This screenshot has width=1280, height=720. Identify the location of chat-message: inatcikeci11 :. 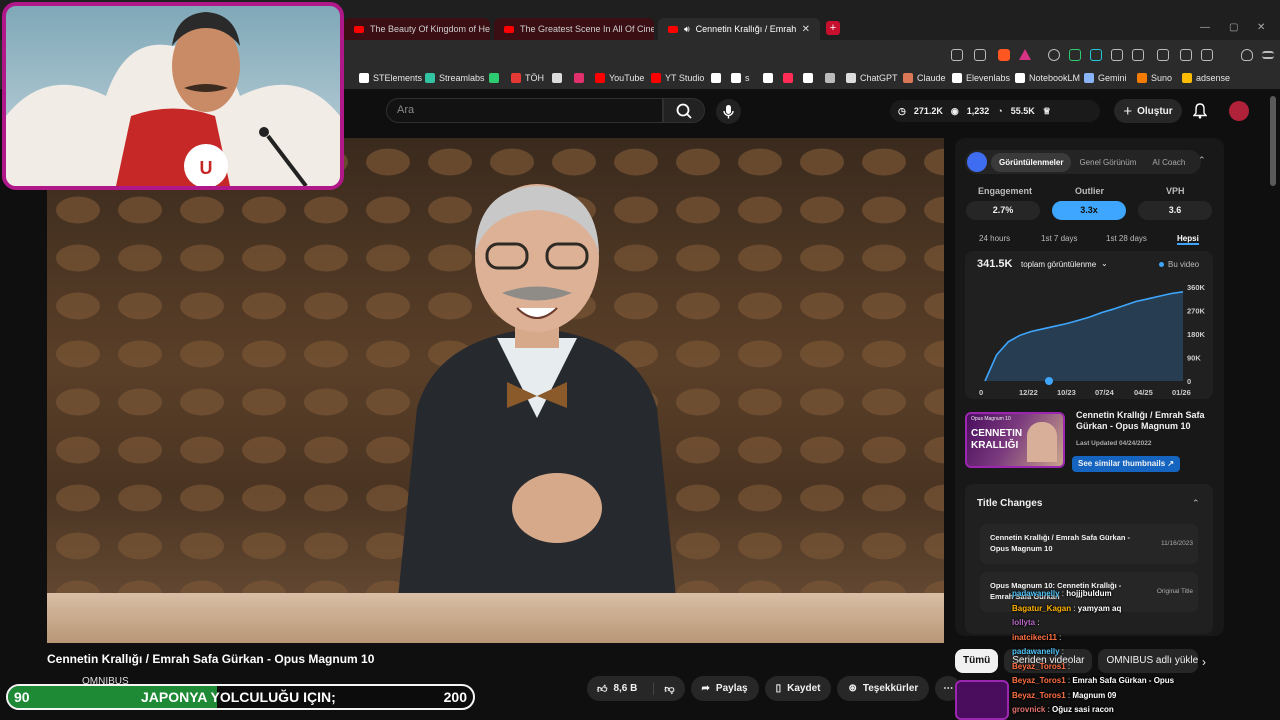
(1037, 637).